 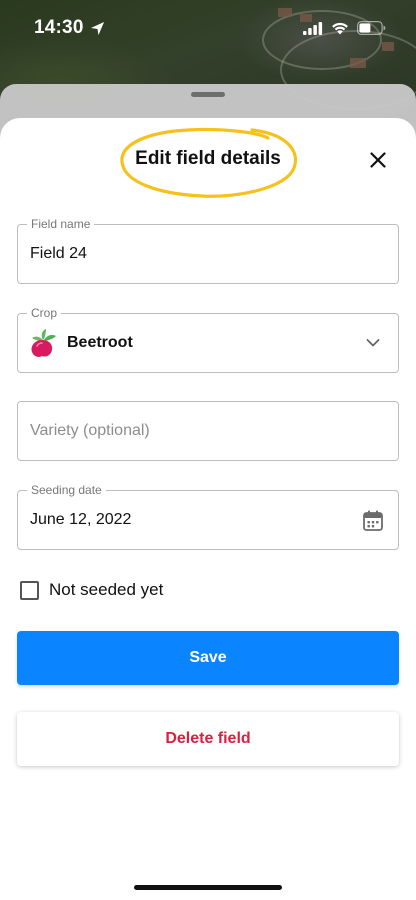 I want to click on not-seeded-checkbox, so click(x=29, y=590).